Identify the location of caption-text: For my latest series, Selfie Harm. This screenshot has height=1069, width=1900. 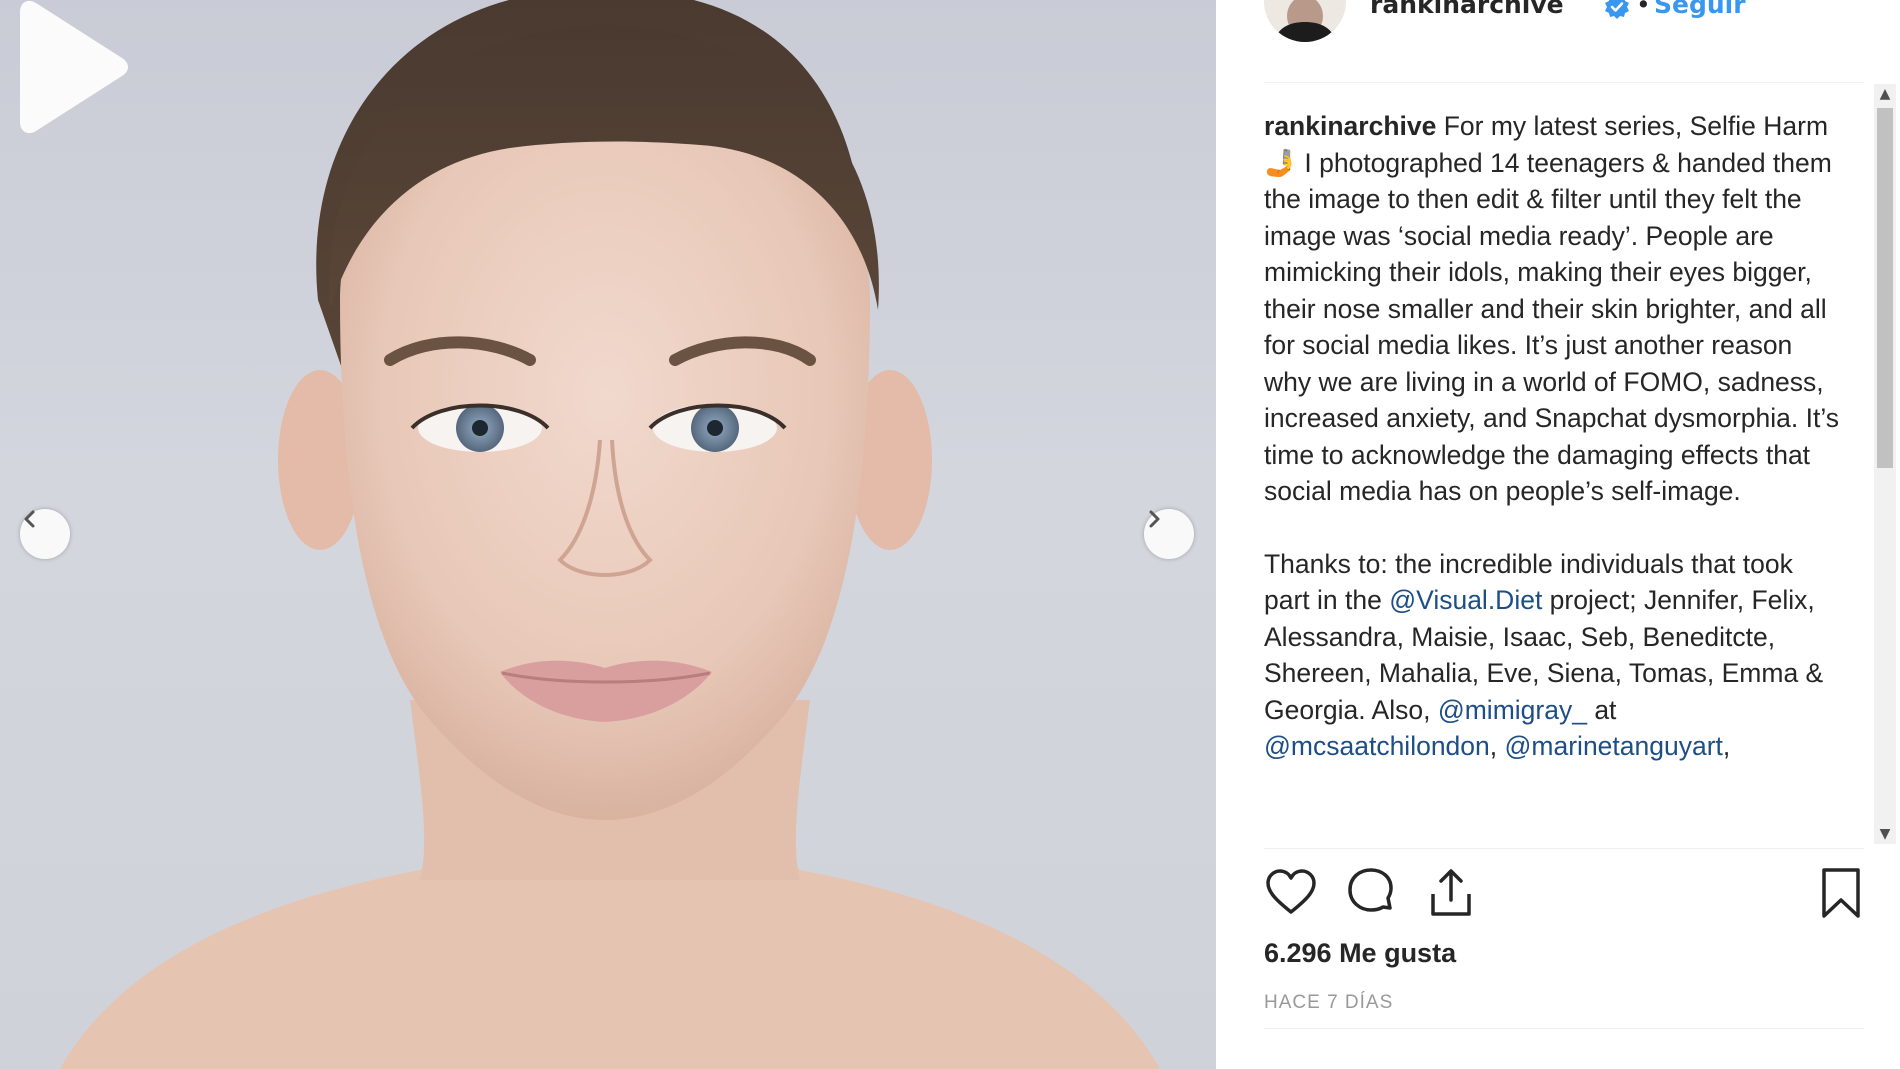
(1636, 126).